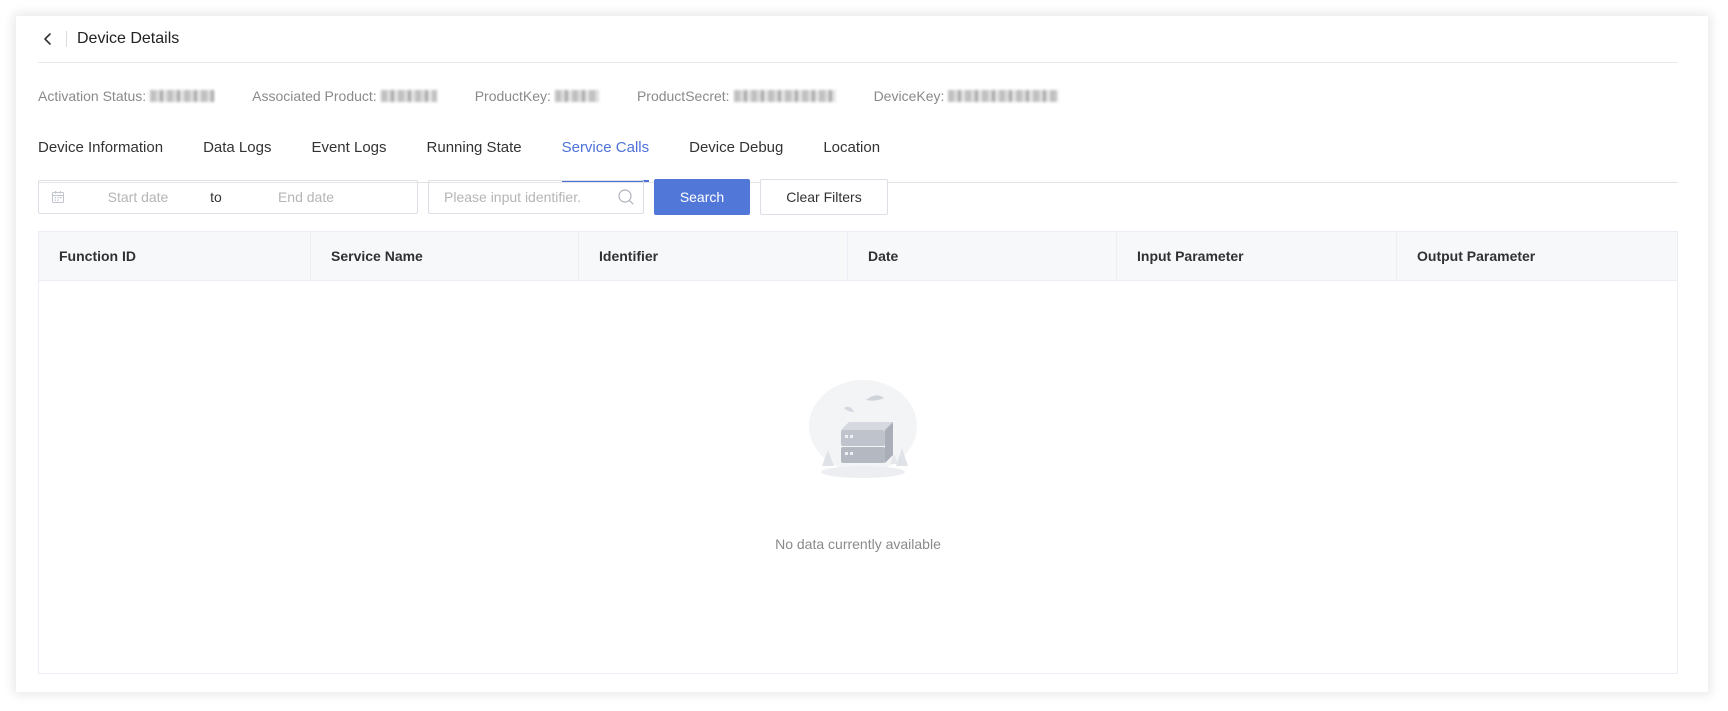  Describe the element at coordinates (683, 96) in the screenshot. I see `prop-label: ProductSecret:` at that location.